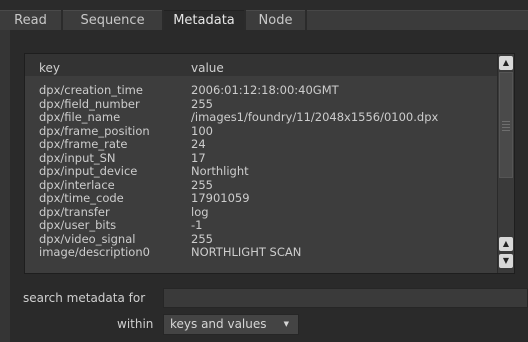  What do you see at coordinates (261, 145) in the screenshot?
I see `table-row: dpx/frame_rate 24` at bounding box center [261, 145].